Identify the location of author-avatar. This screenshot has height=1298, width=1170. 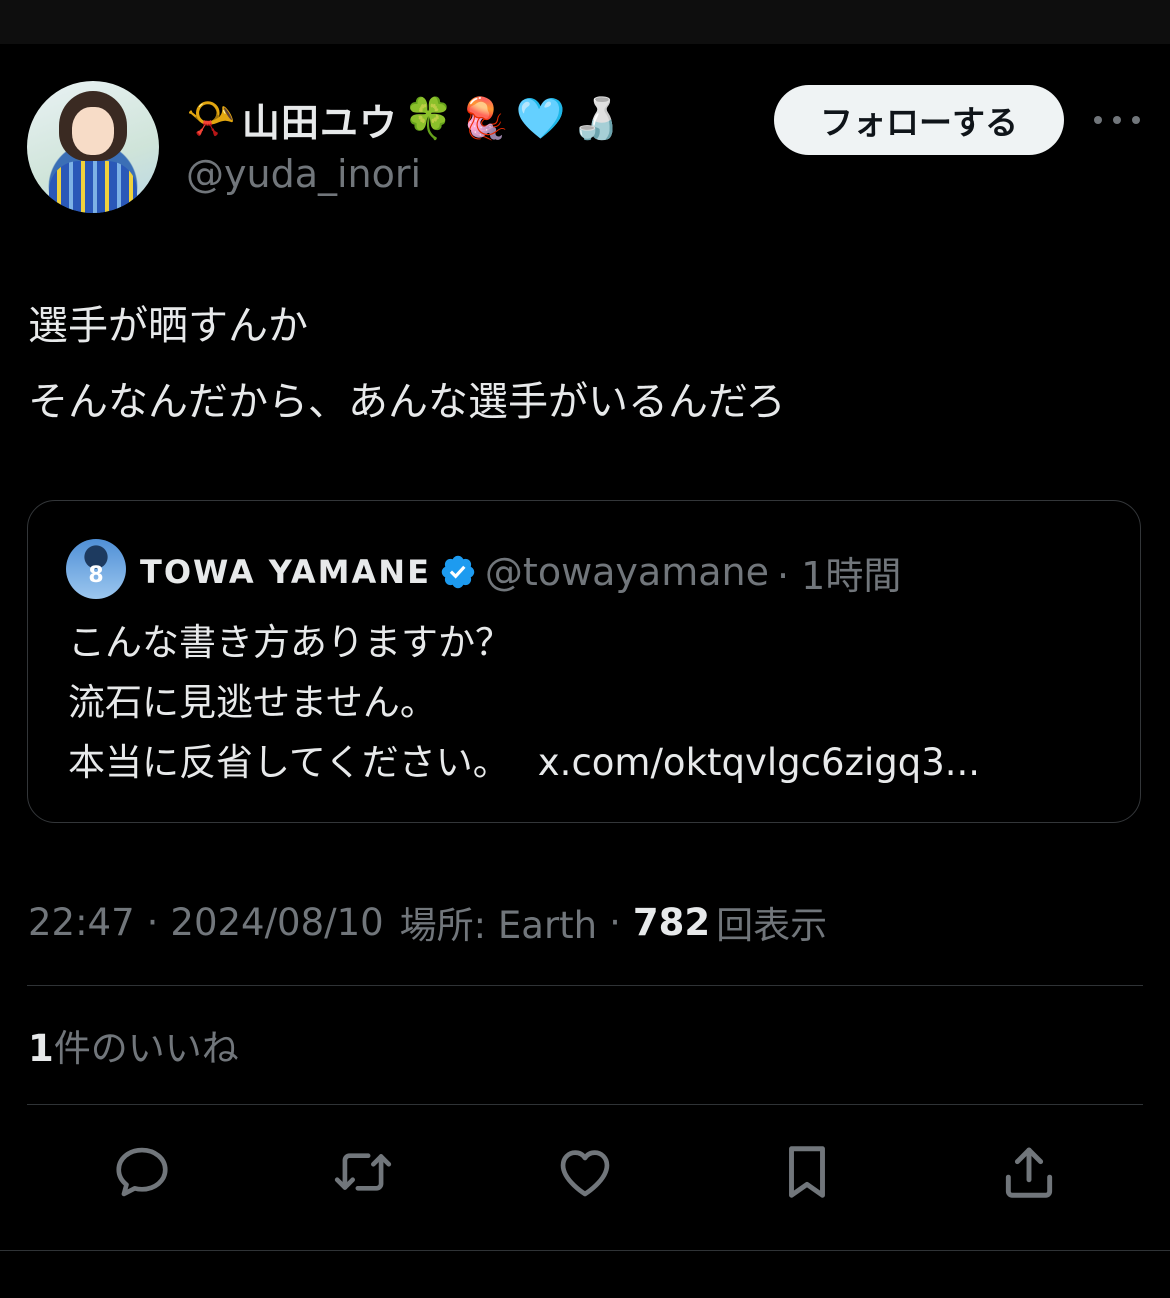
(93, 147).